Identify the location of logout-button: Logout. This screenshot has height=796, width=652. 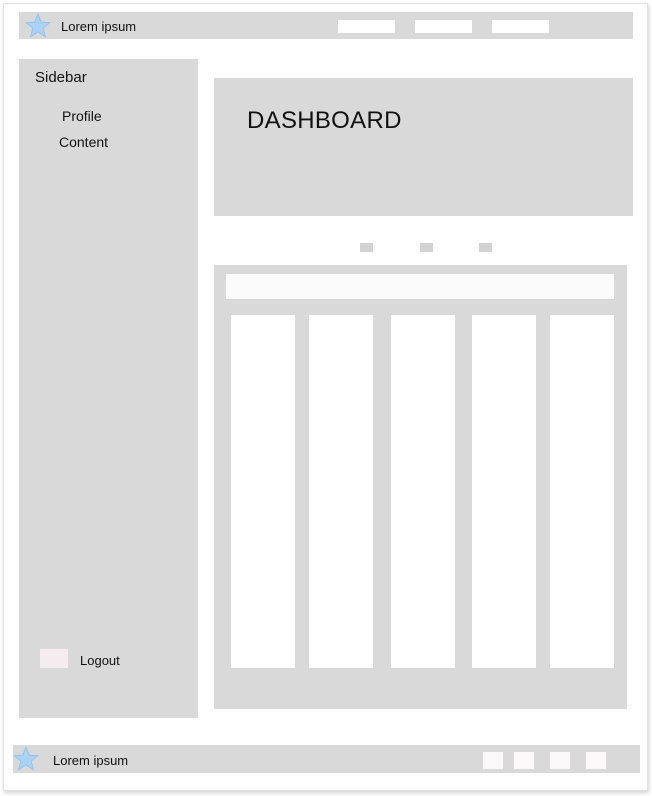
(100, 660).